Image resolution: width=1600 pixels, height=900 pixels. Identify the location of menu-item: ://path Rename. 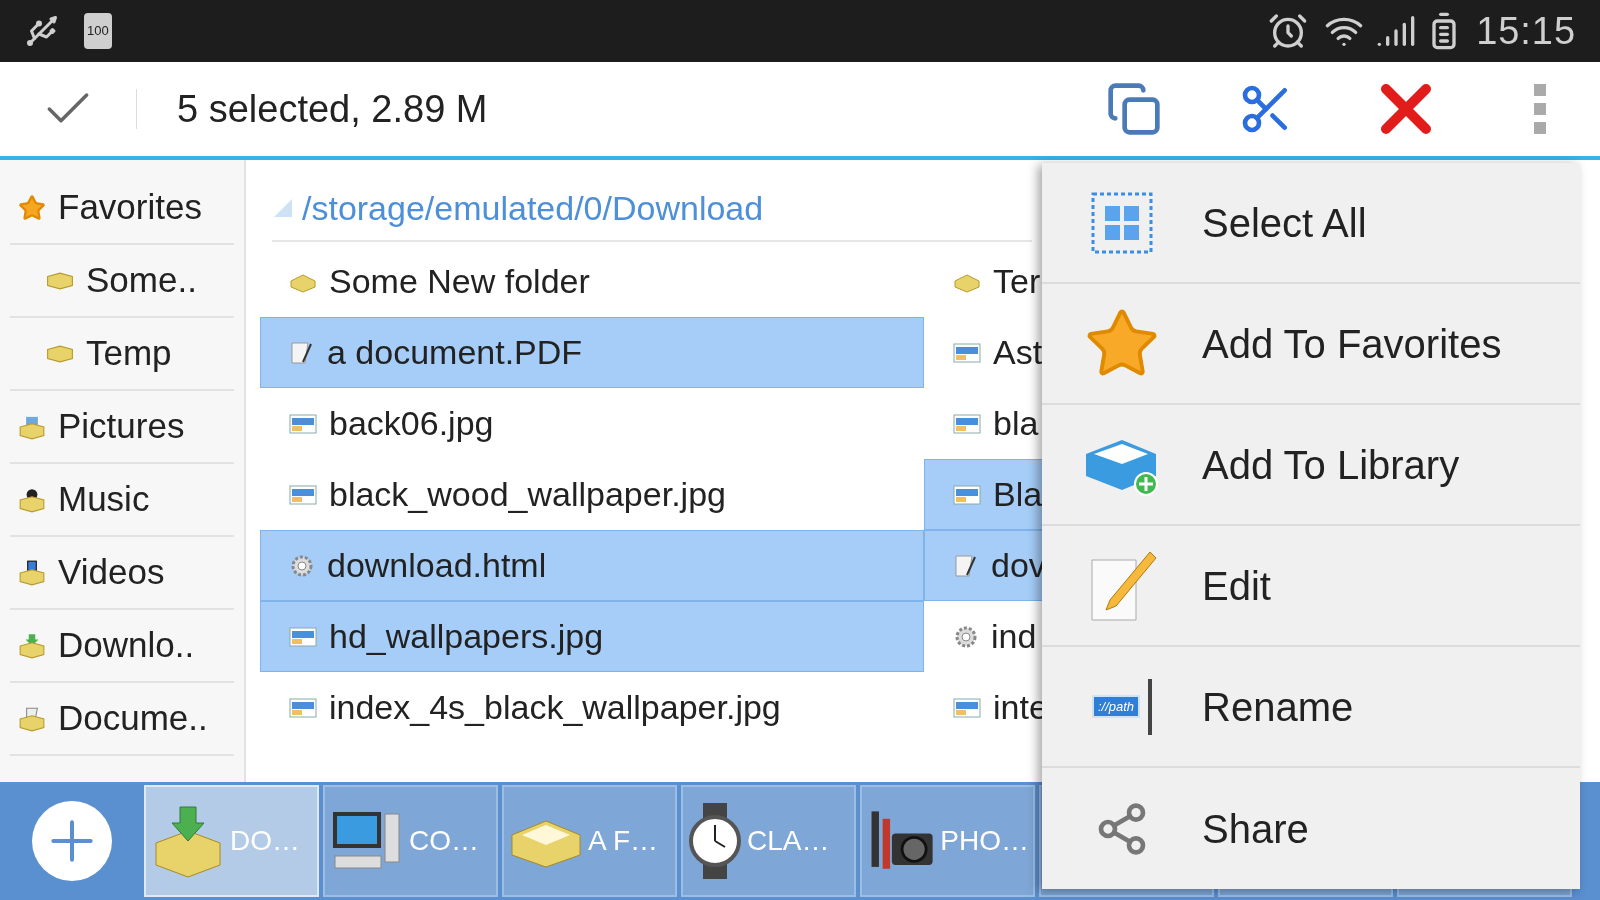
(1311, 707).